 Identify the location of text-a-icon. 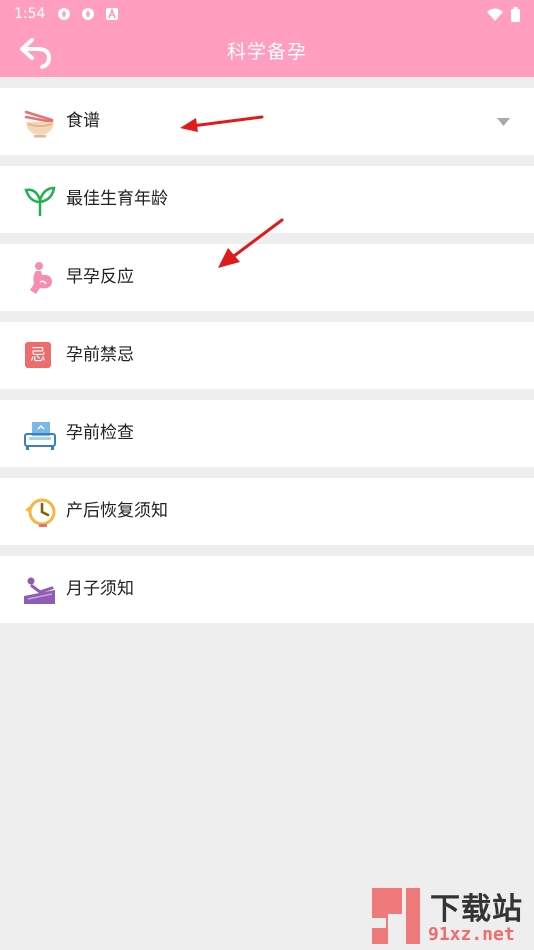
(112, 13).